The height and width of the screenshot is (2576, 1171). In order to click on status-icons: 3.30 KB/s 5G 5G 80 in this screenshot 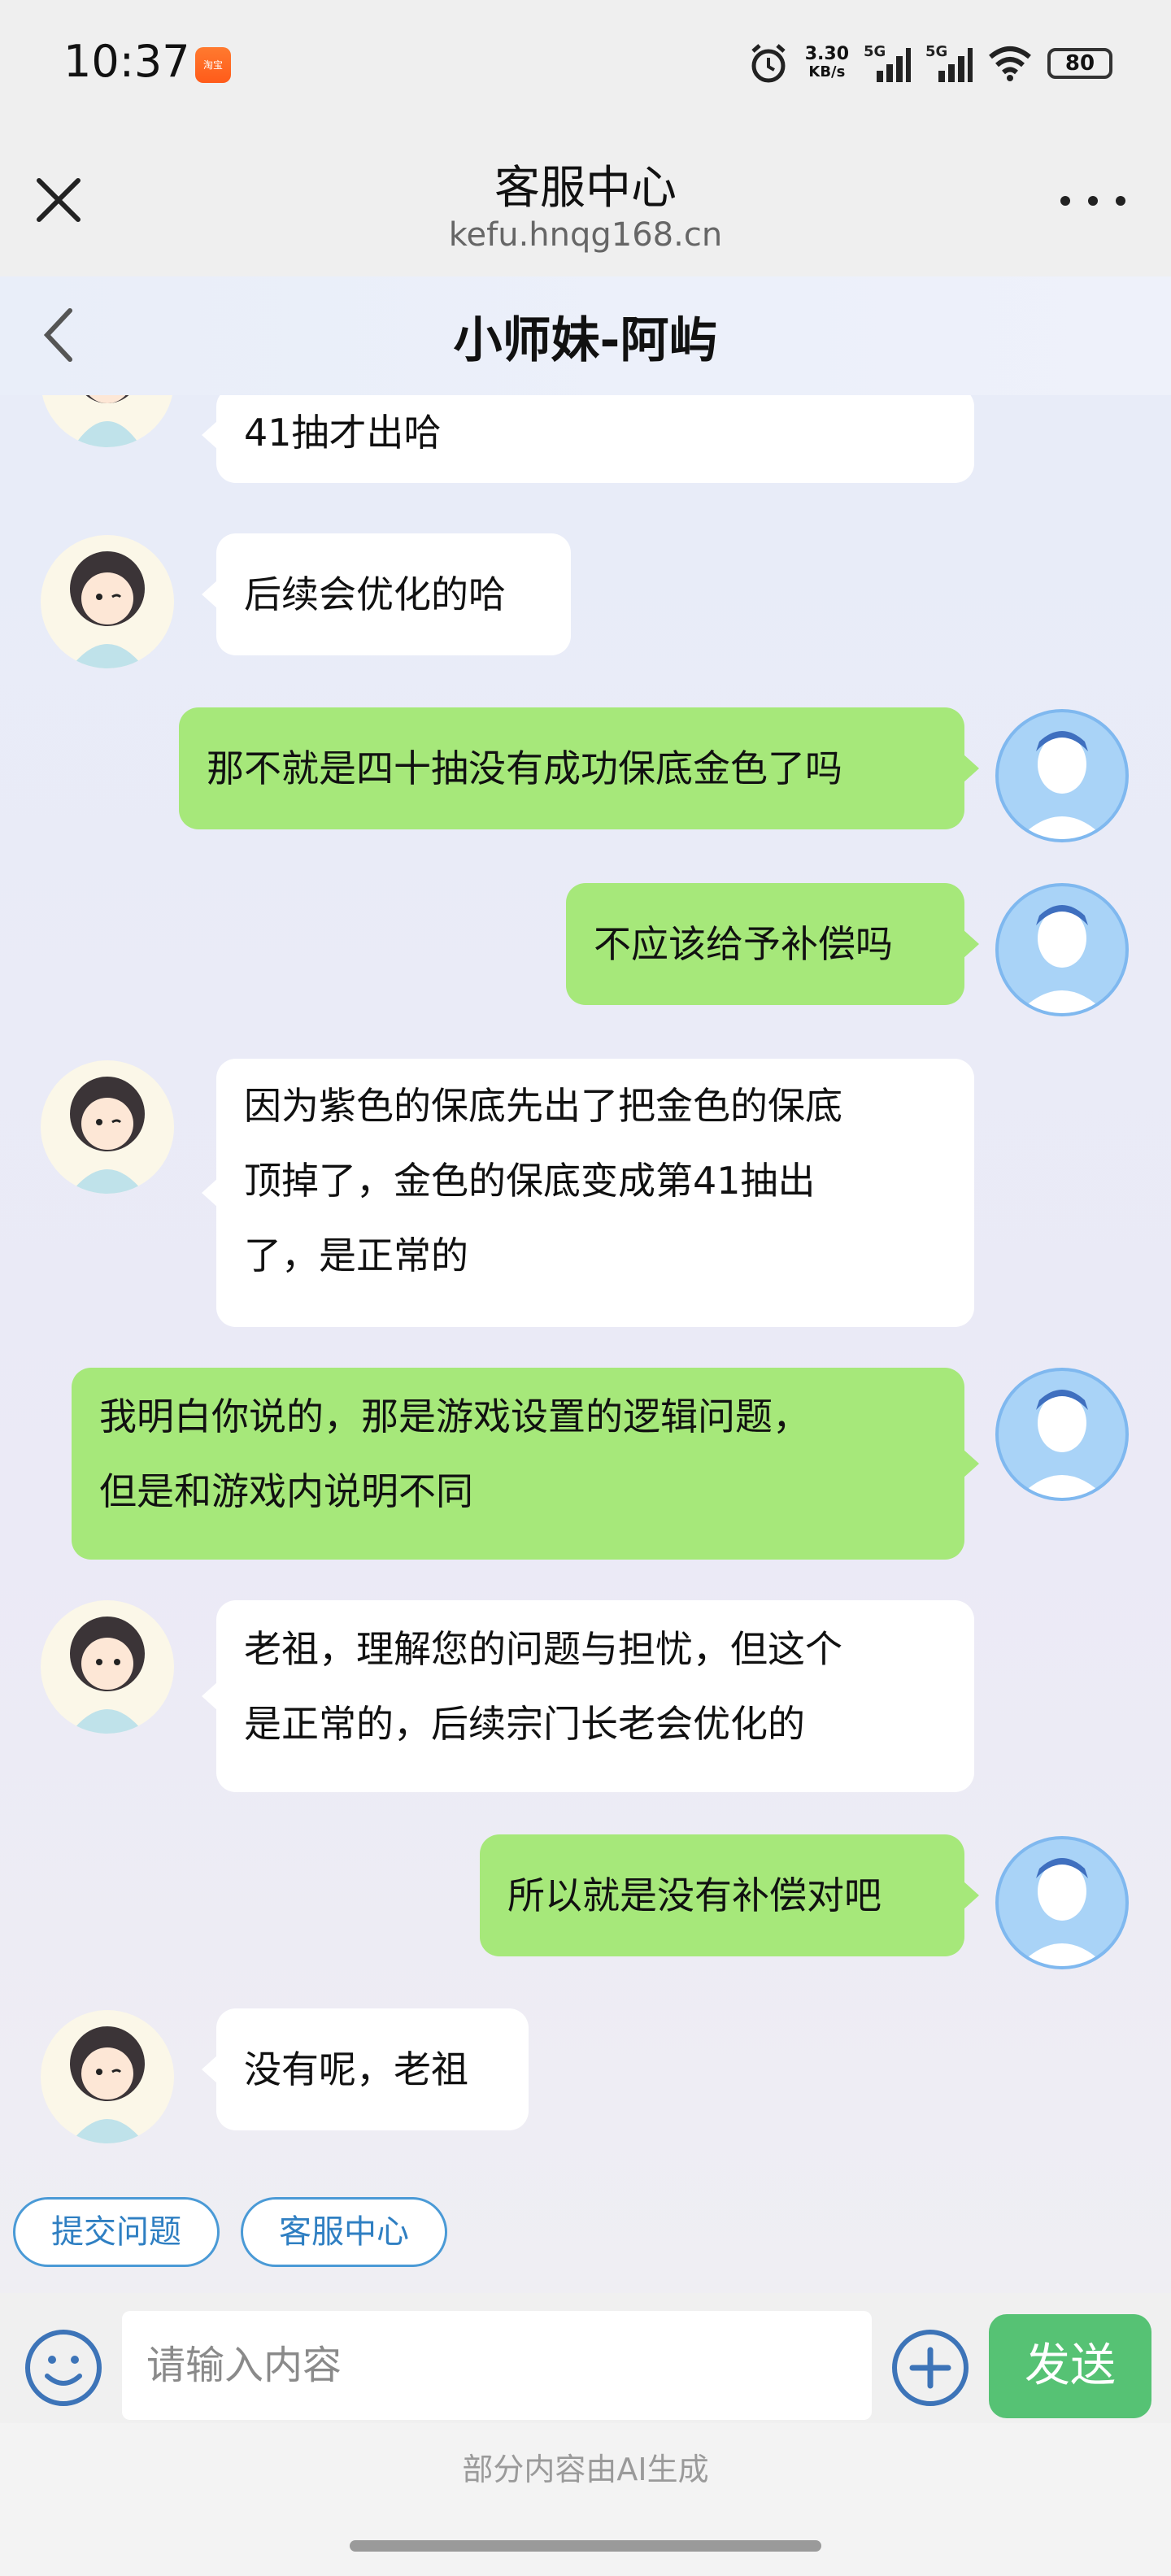, I will do `click(929, 64)`.